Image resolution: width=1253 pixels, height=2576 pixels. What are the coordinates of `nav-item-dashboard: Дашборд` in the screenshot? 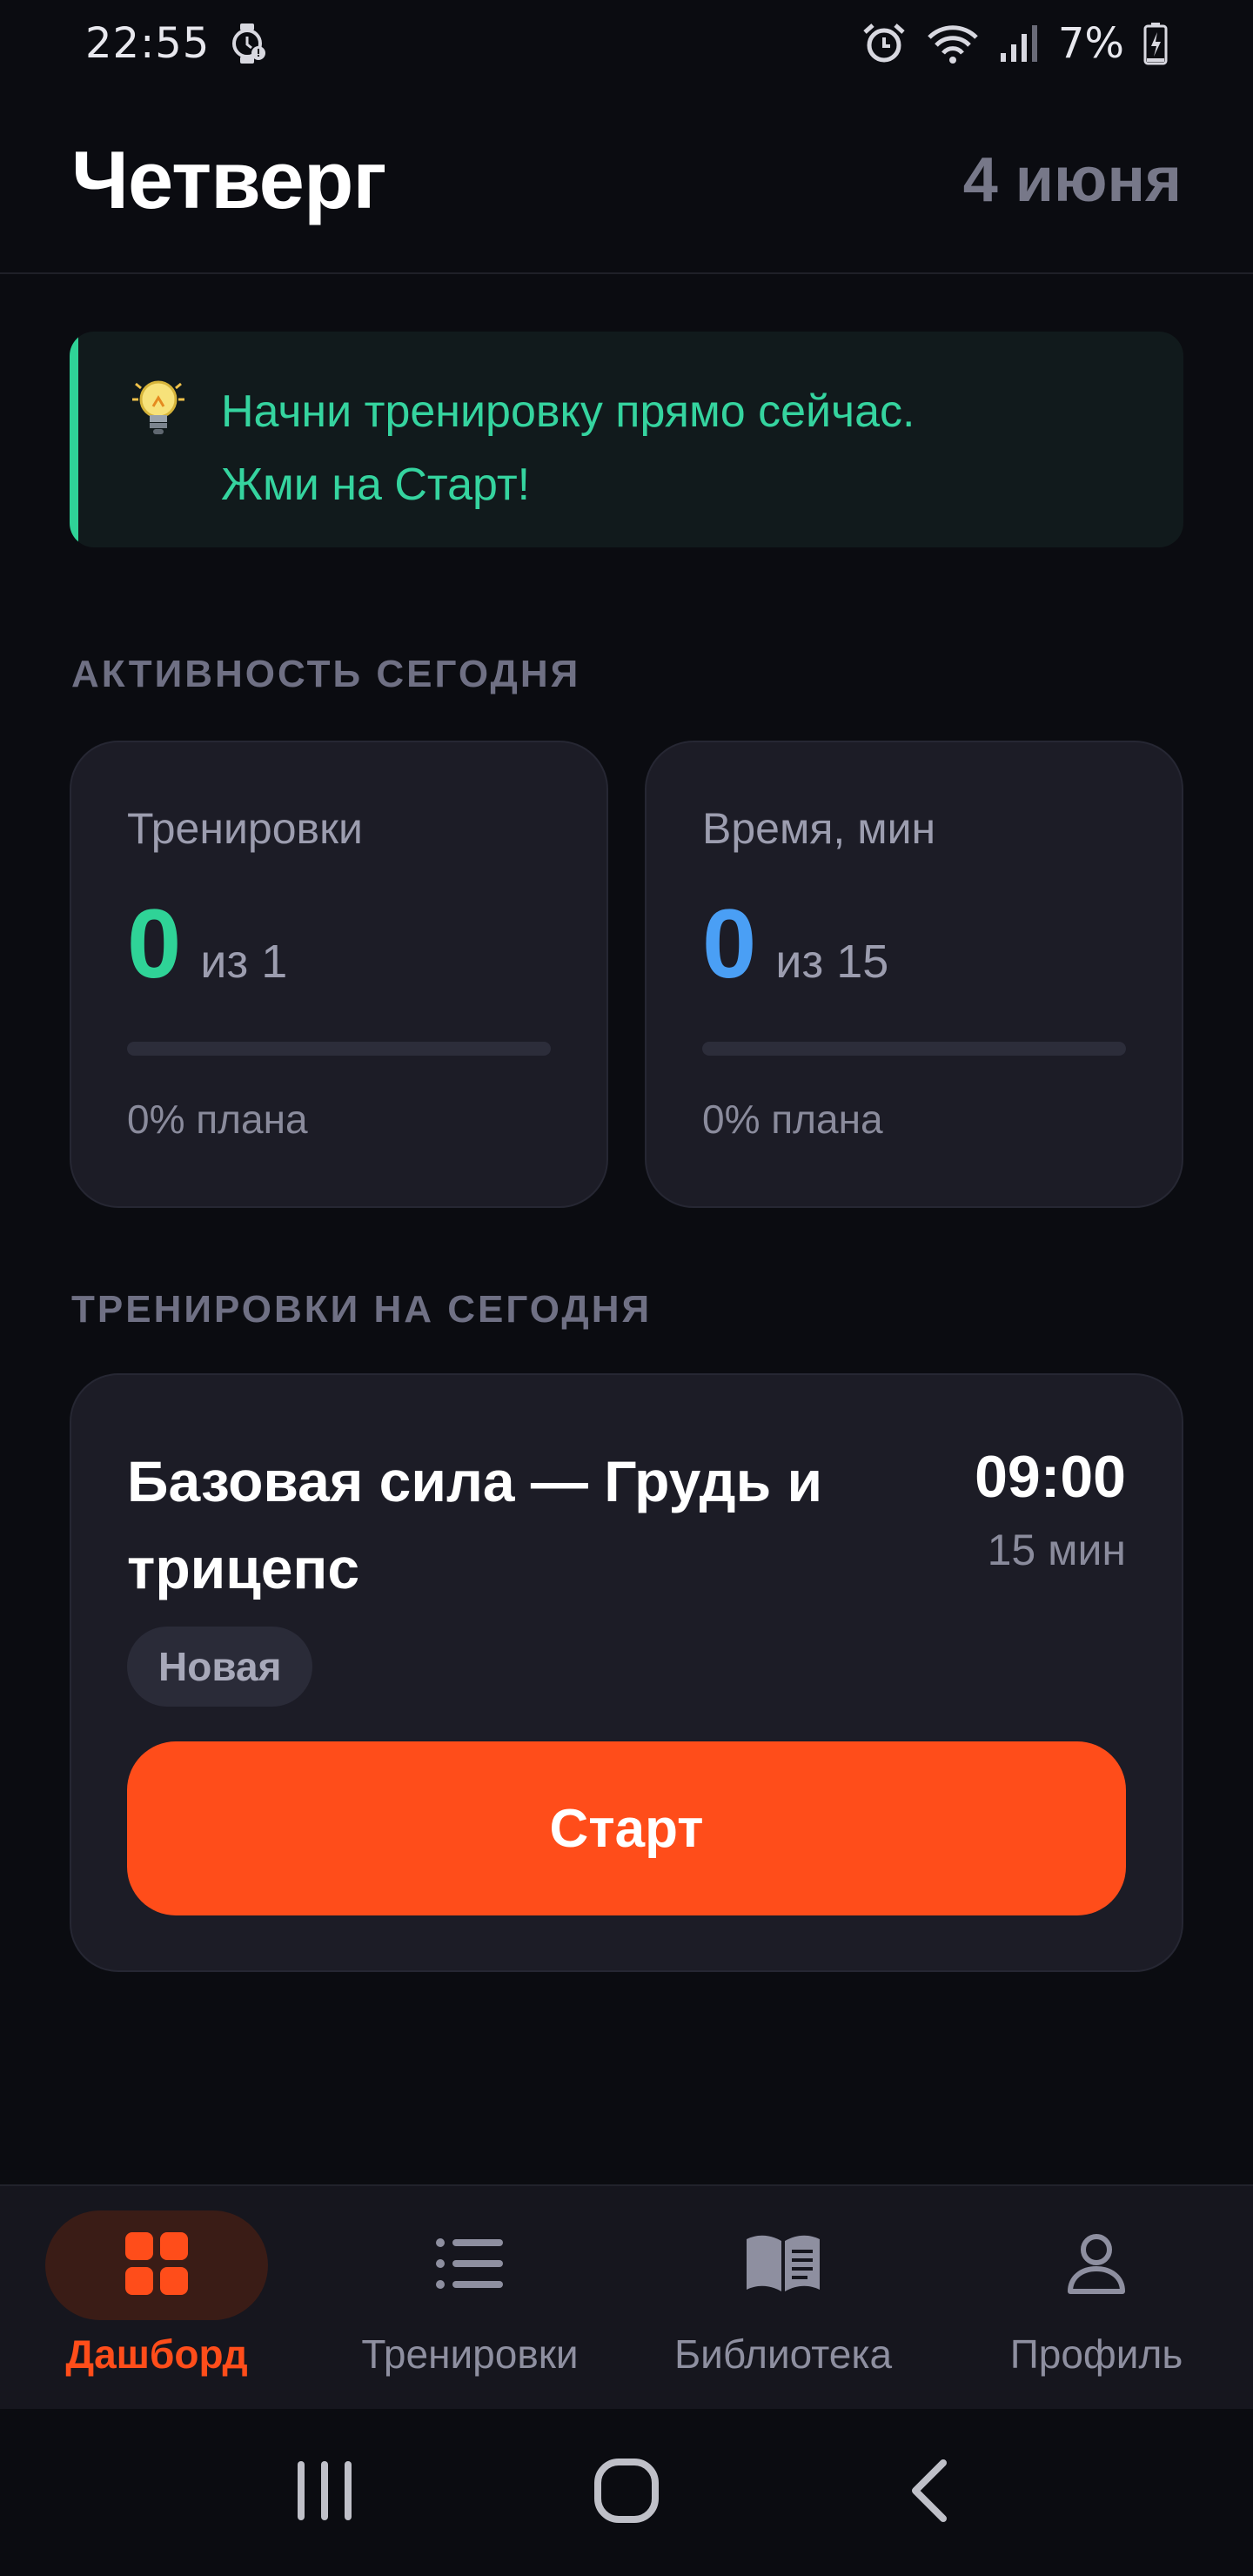 It's located at (156, 2297).